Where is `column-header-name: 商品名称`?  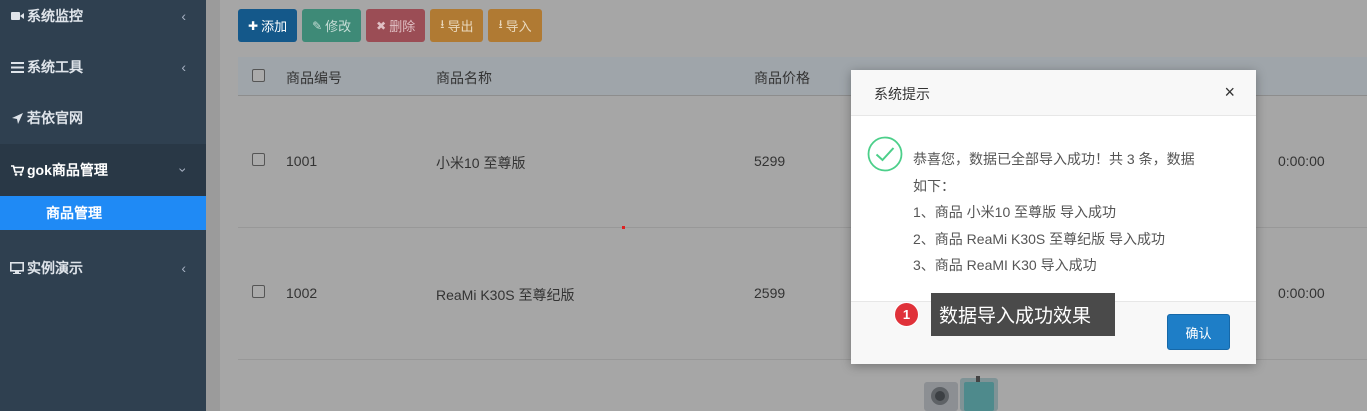 column-header-name: 商品名称 is located at coordinates (464, 78).